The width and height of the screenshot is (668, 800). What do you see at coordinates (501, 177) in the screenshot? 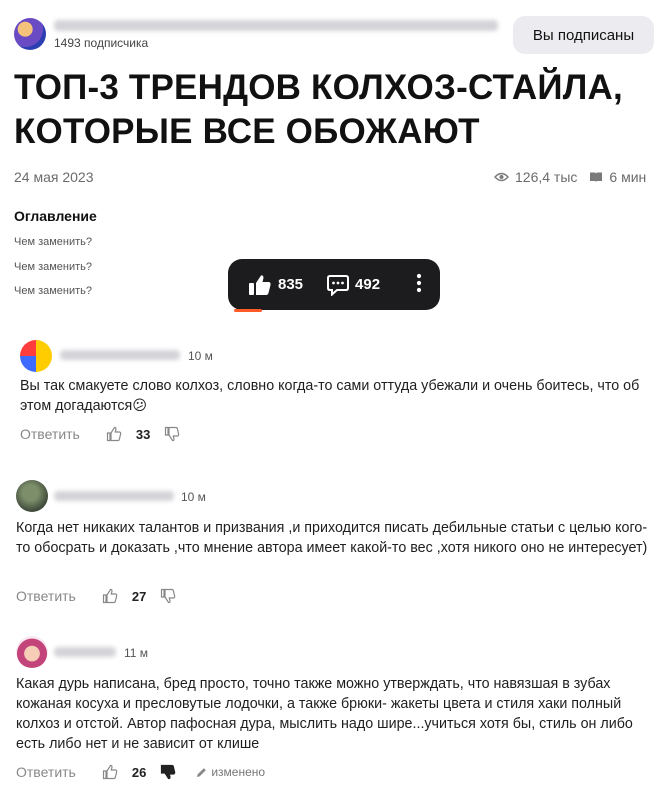
I see `eye-icon` at bounding box center [501, 177].